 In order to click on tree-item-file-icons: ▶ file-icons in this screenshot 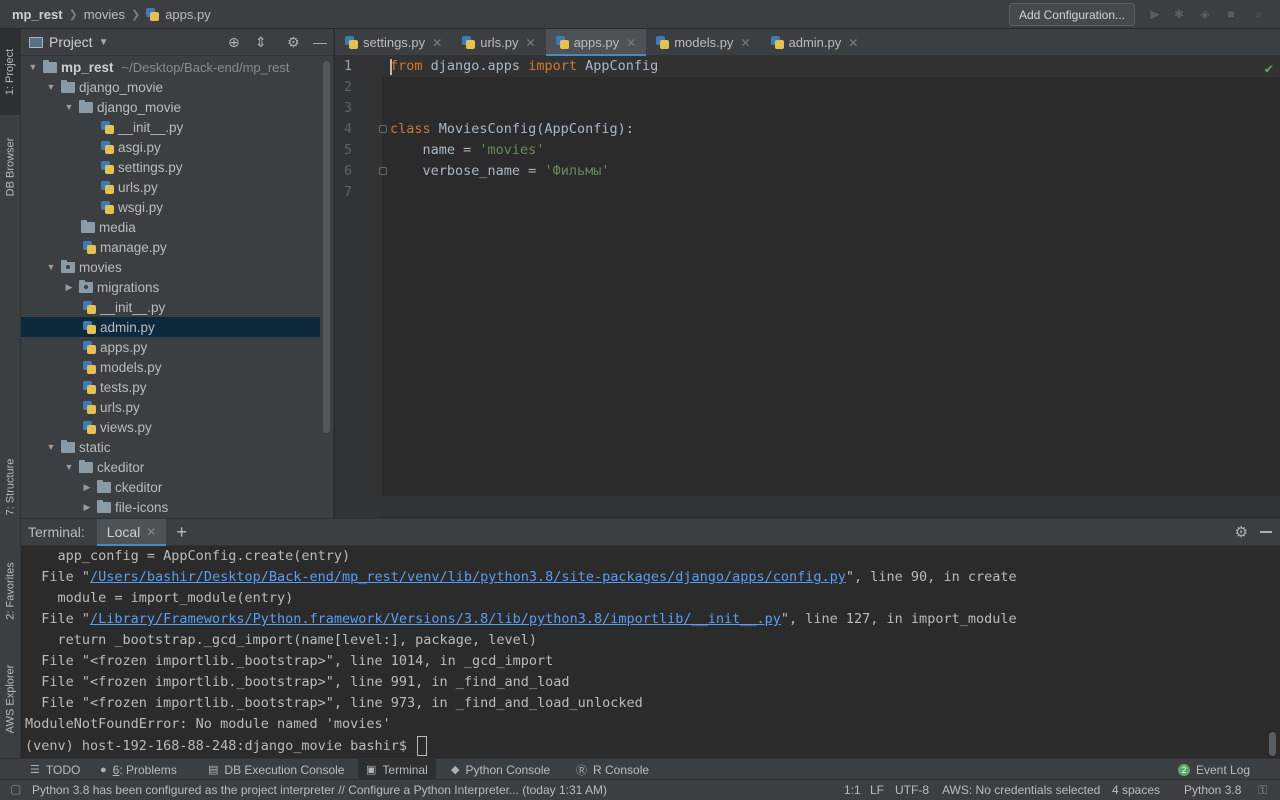, I will do `click(170, 507)`.